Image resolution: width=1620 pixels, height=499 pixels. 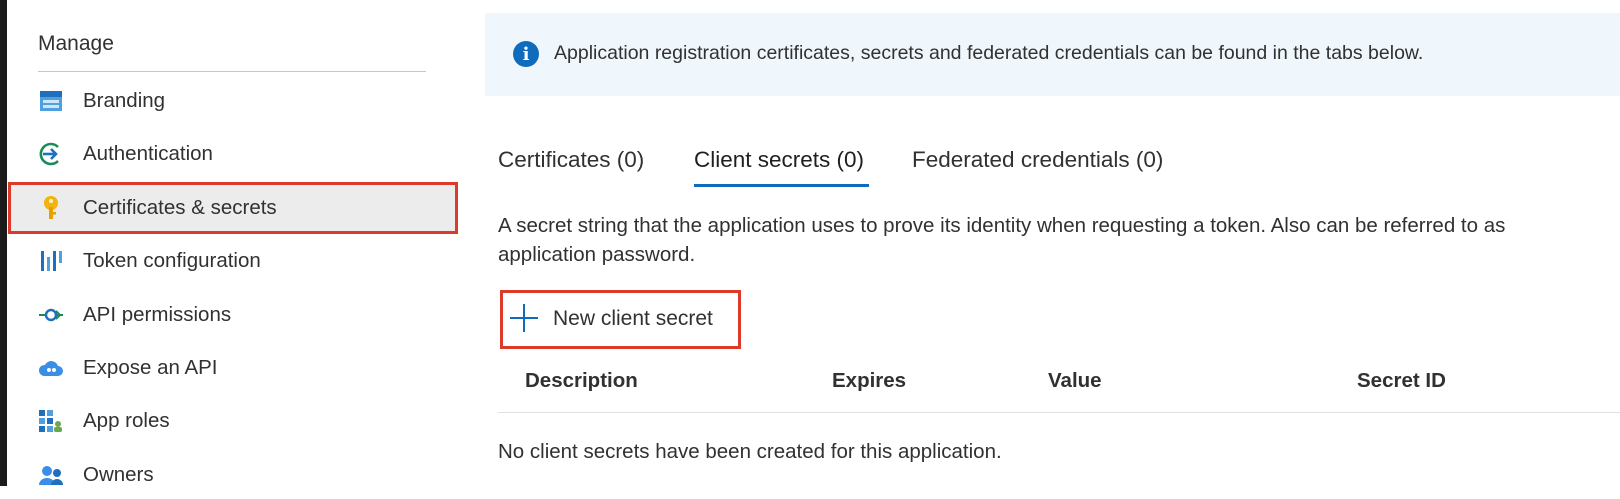 I want to click on owners-icon, so click(x=51, y=475).